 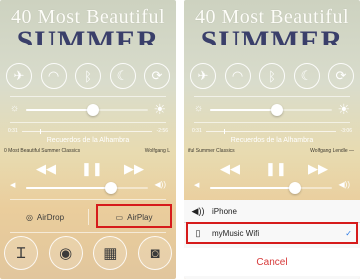 I want to click on album-name: 0 Most Beautiful Summer Classics, so click(x=42, y=151).